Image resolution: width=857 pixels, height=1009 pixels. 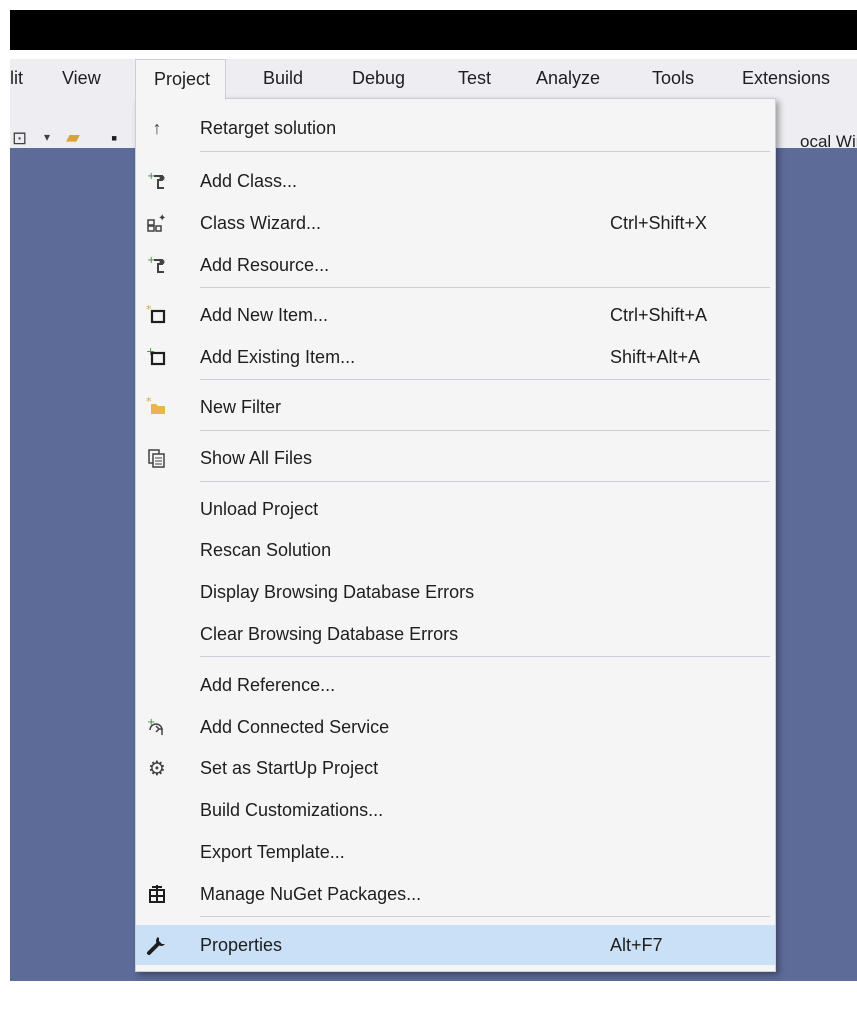 I want to click on menu-debug: Debug, so click(x=378, y=78).